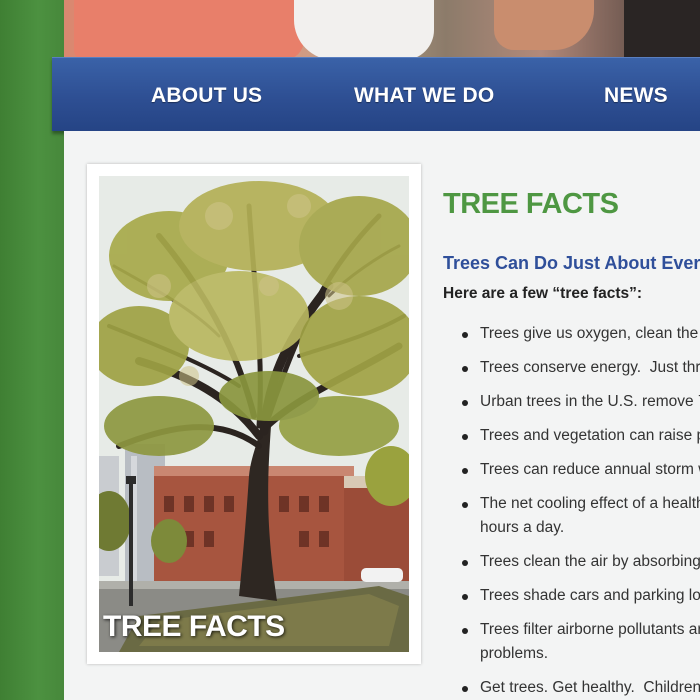 Image resolution: width=700 pixels, height=700 pixels. I want to click on fact-text: Trees conserve energy. Just thr, so click(590, 367).